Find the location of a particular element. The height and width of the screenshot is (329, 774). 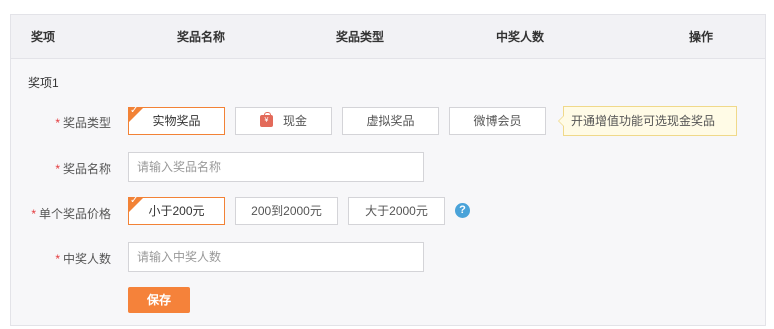

question-icon: ? is located at coordinates (462, 210).